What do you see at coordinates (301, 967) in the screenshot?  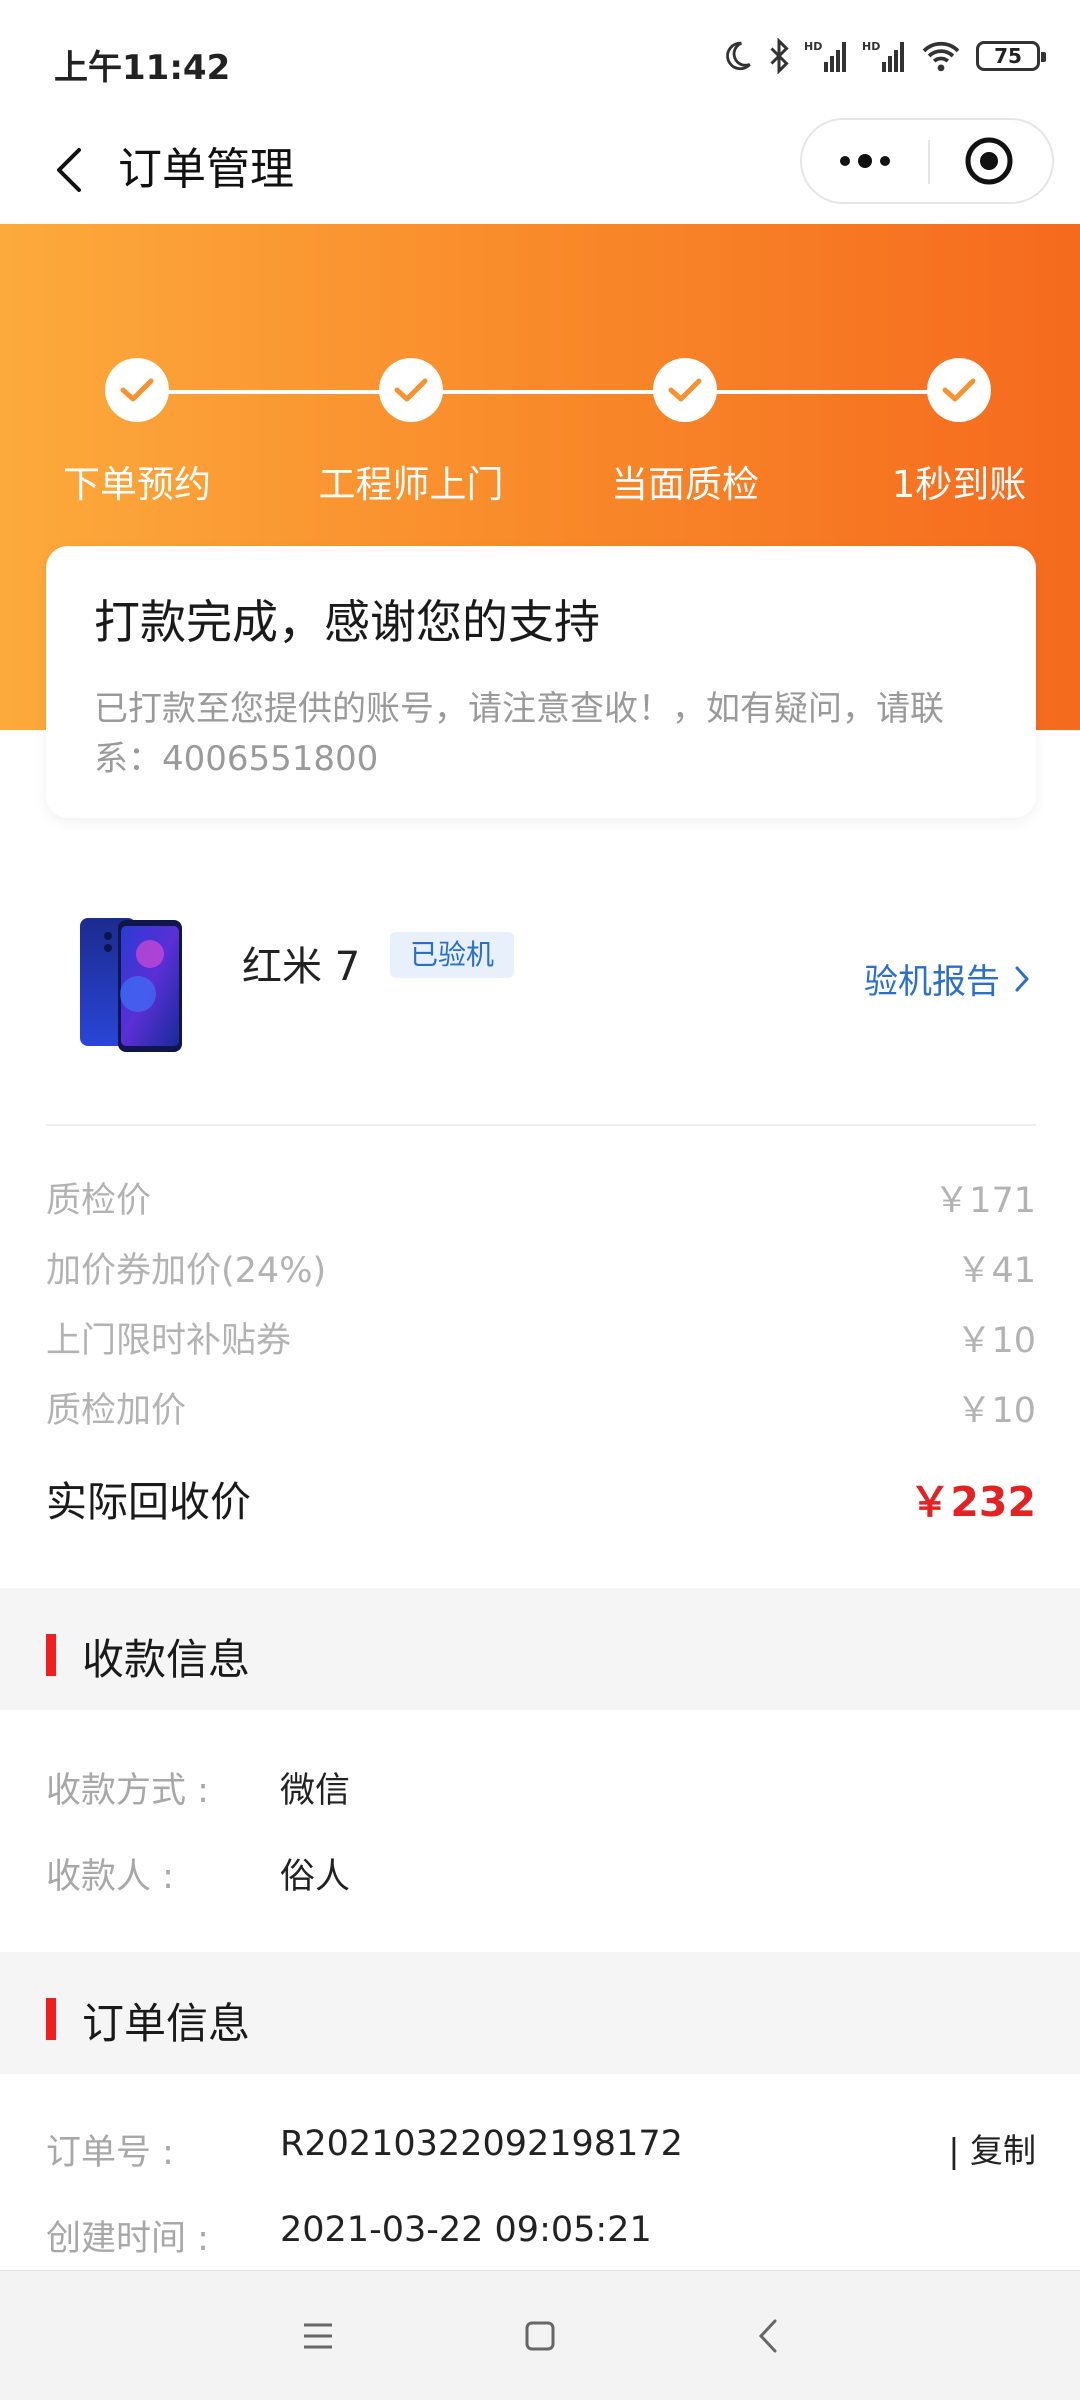 I see `product-name: 红米 7` at bounding box center [301, 967].